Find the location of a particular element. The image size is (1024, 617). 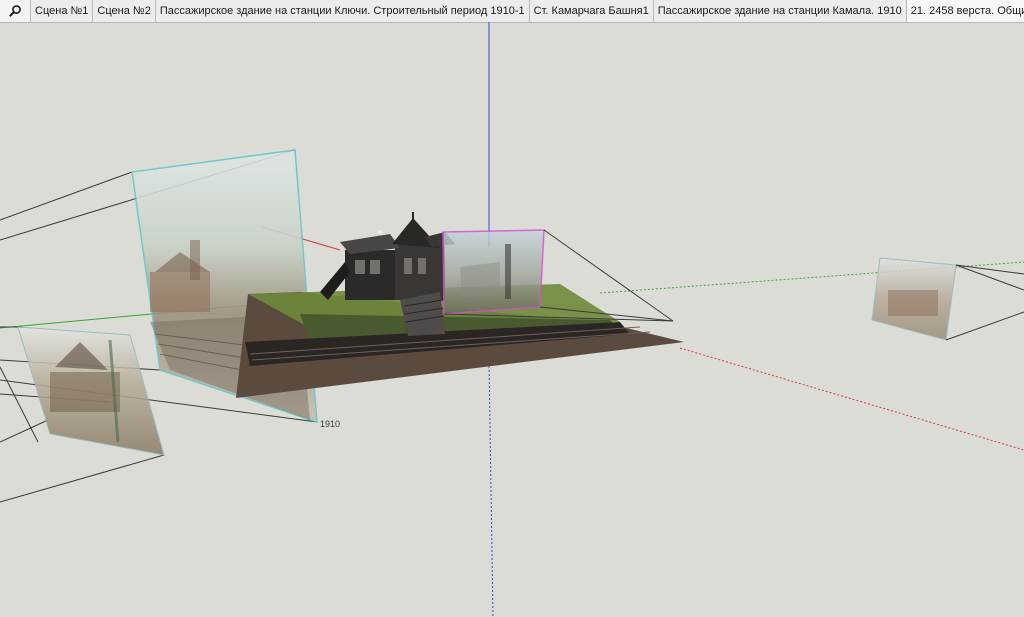

scene-tab-2: Сцена №2 is located at coordinates (124, 11).